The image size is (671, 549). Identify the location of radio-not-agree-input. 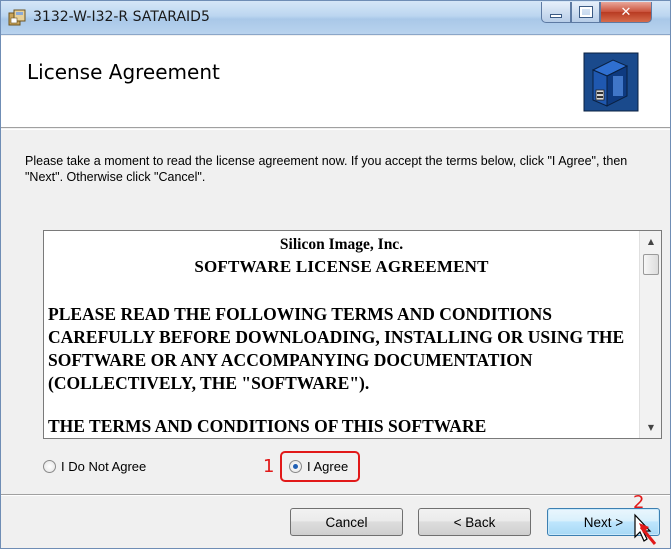
(49, 466).